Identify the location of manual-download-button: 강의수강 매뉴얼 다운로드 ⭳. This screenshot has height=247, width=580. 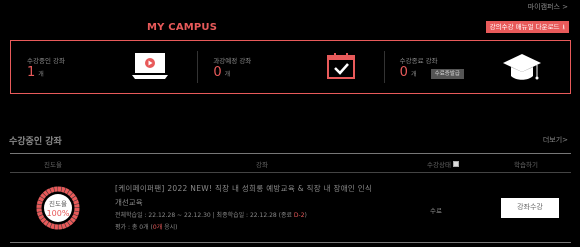
(527, 27).